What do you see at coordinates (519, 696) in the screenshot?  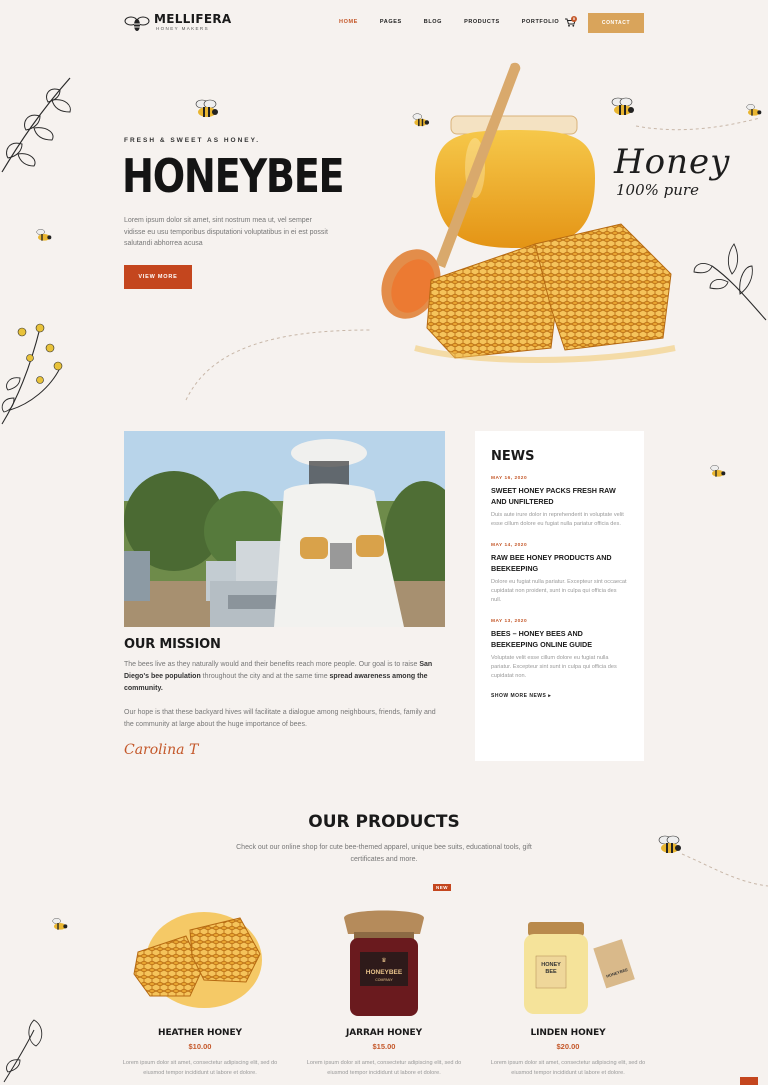 I see `show-more-news-label: SHOW MORE NEWS` at bounding box center [519, 696].